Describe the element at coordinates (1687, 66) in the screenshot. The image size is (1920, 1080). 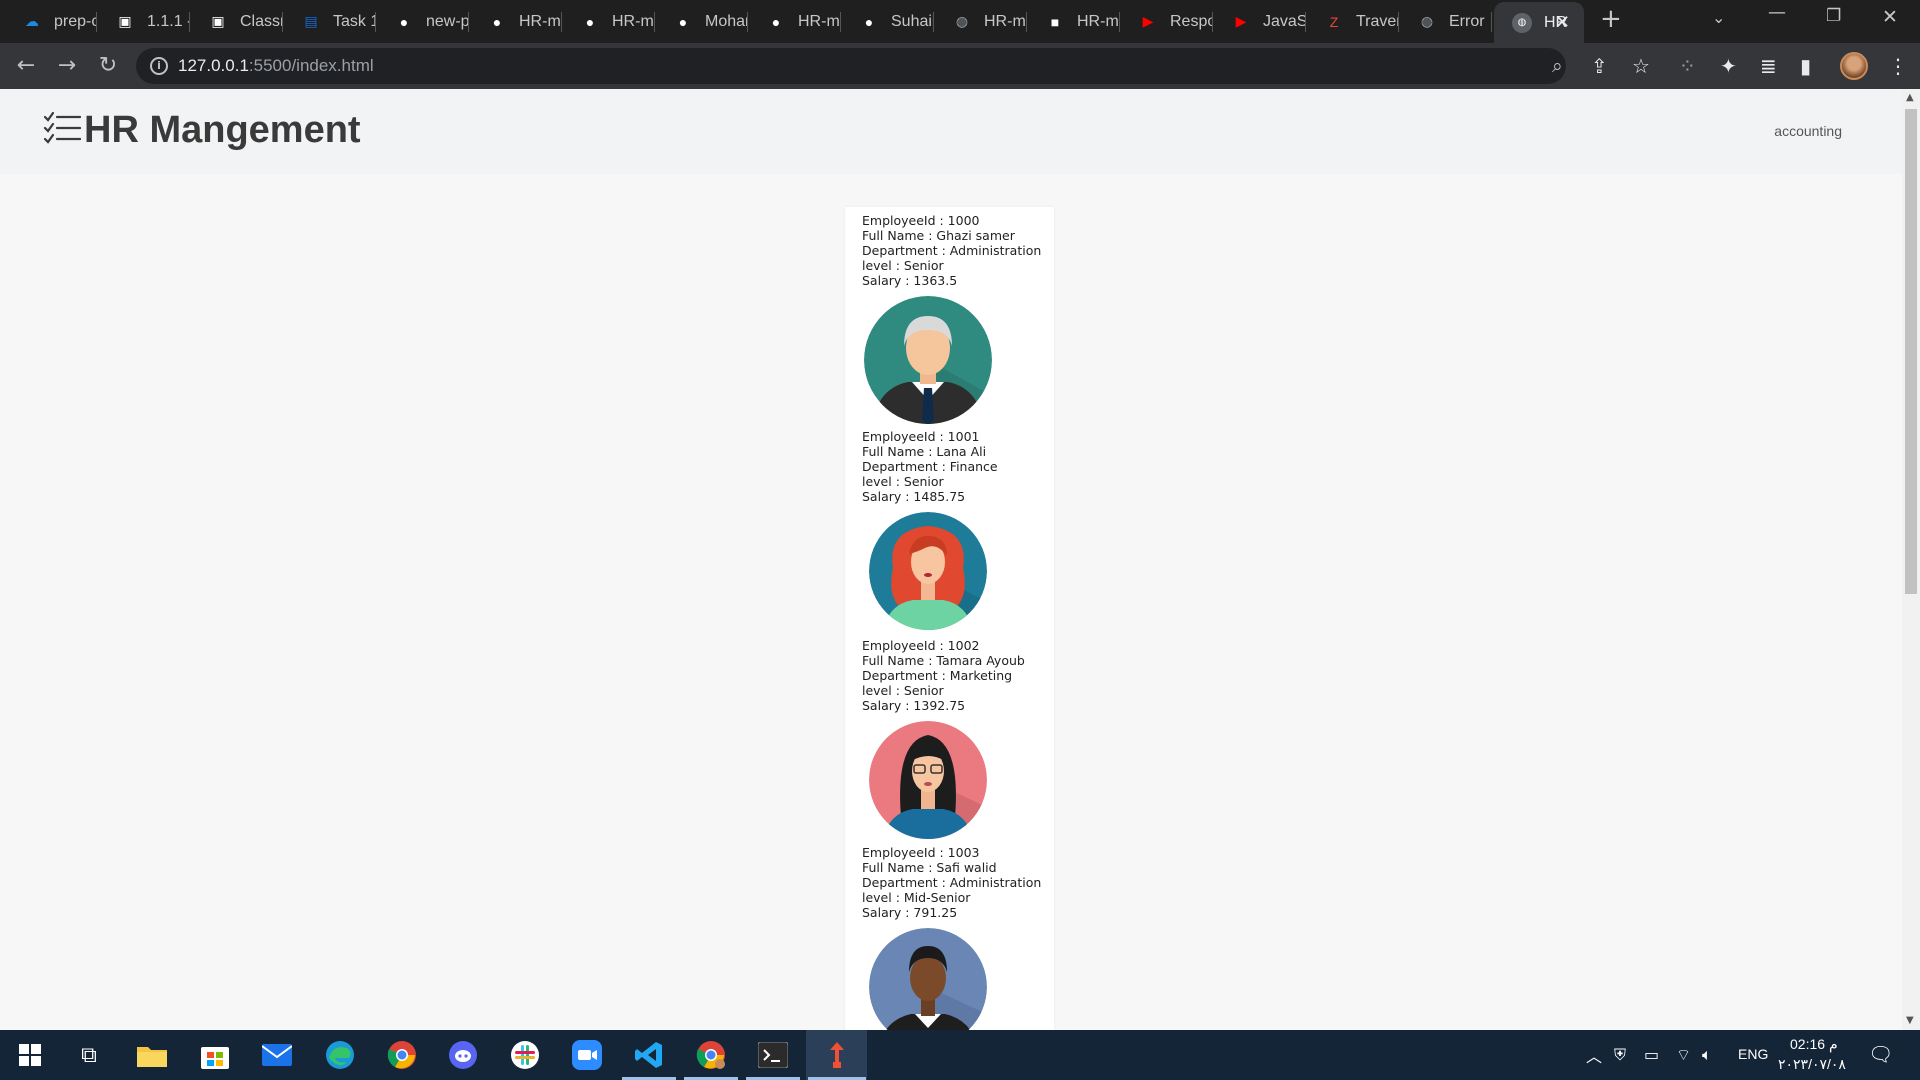
I see `extension-icon: ⁘` at that location.